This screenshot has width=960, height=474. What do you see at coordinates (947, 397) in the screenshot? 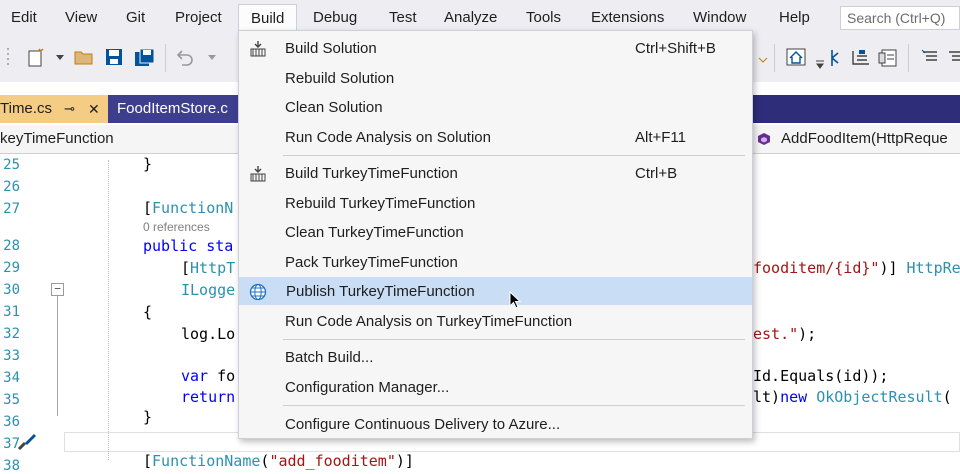
I see `code-token: (` at bounding box center [947, 397].